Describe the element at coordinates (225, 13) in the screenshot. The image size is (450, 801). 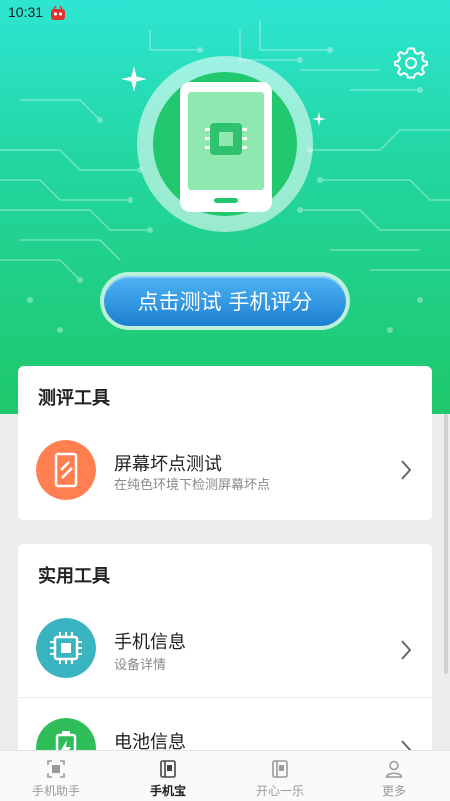
I see `status-bar: 10:31` at that location.